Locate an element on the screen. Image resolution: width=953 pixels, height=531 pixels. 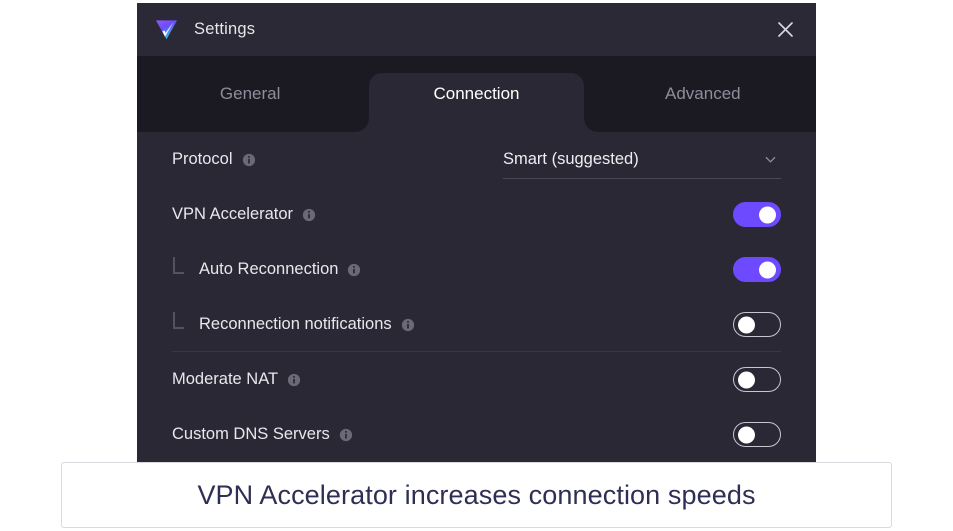
tab-advanced-label: Advanced is located at coordinates (703, 93).